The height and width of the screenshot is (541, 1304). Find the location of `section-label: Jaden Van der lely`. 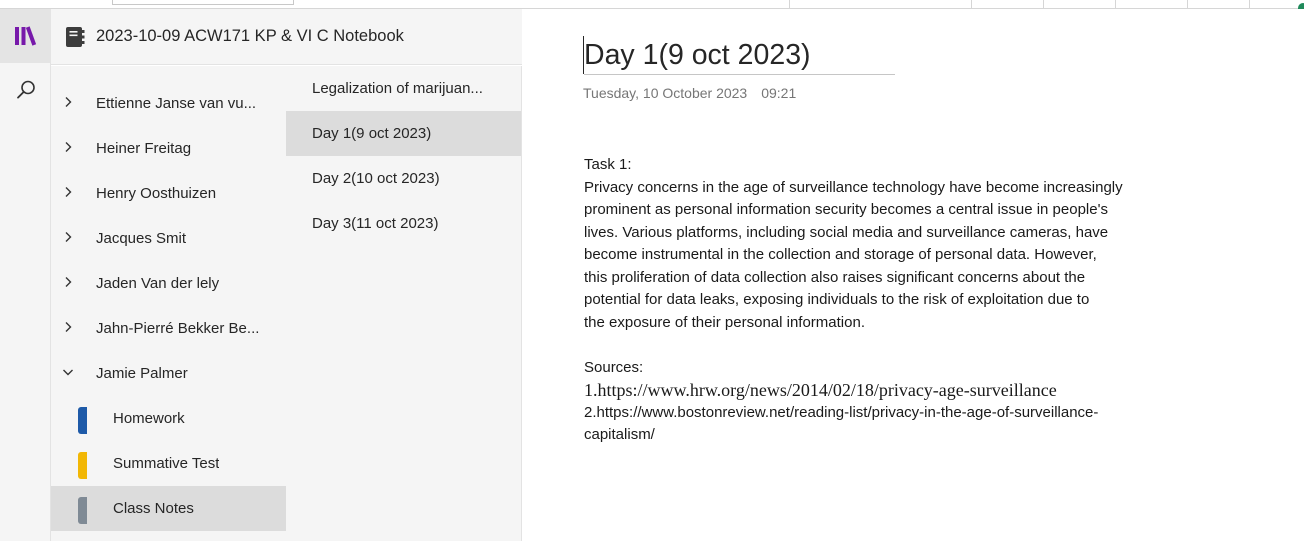

section-label: Jaden Van der lely is located at coordinates (158, 283).